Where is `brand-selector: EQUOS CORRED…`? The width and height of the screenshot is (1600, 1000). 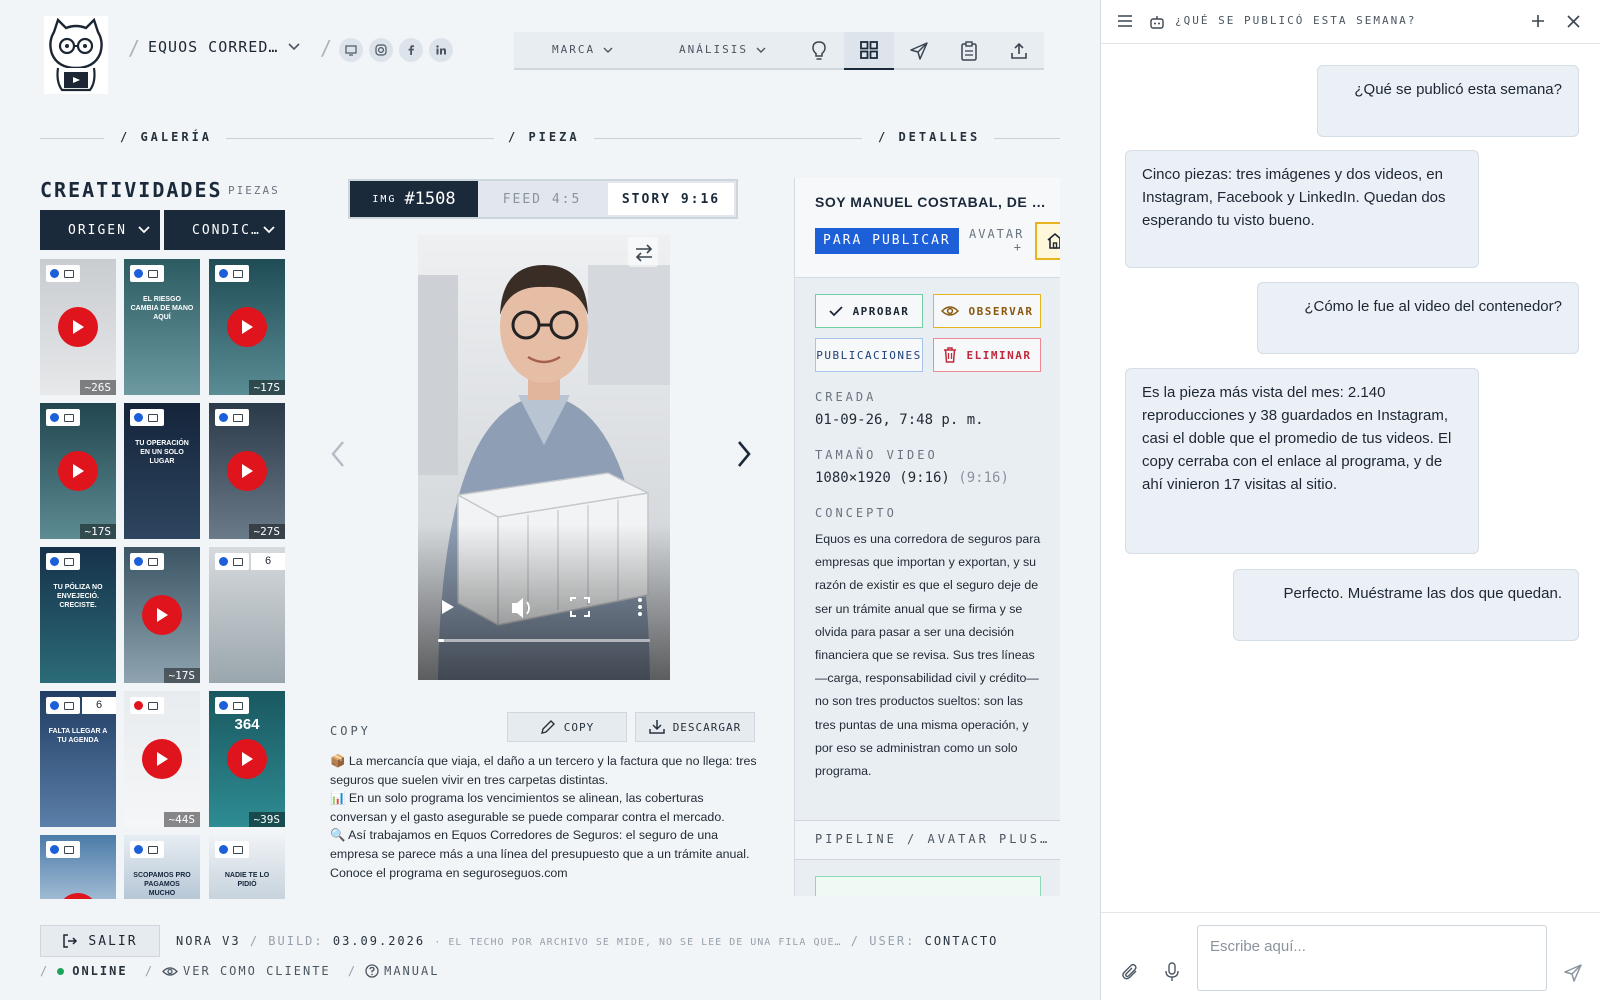 brand-selector: EQUOS CORRED… is located at coordinates (224, 47).